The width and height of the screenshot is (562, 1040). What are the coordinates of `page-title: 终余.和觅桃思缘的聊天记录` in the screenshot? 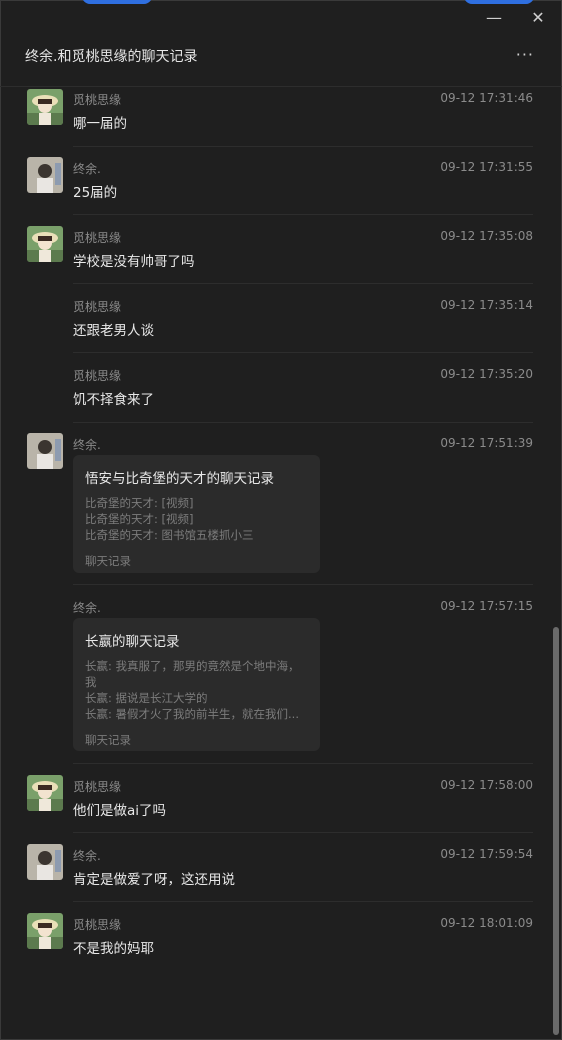 It's located at (111, 57).